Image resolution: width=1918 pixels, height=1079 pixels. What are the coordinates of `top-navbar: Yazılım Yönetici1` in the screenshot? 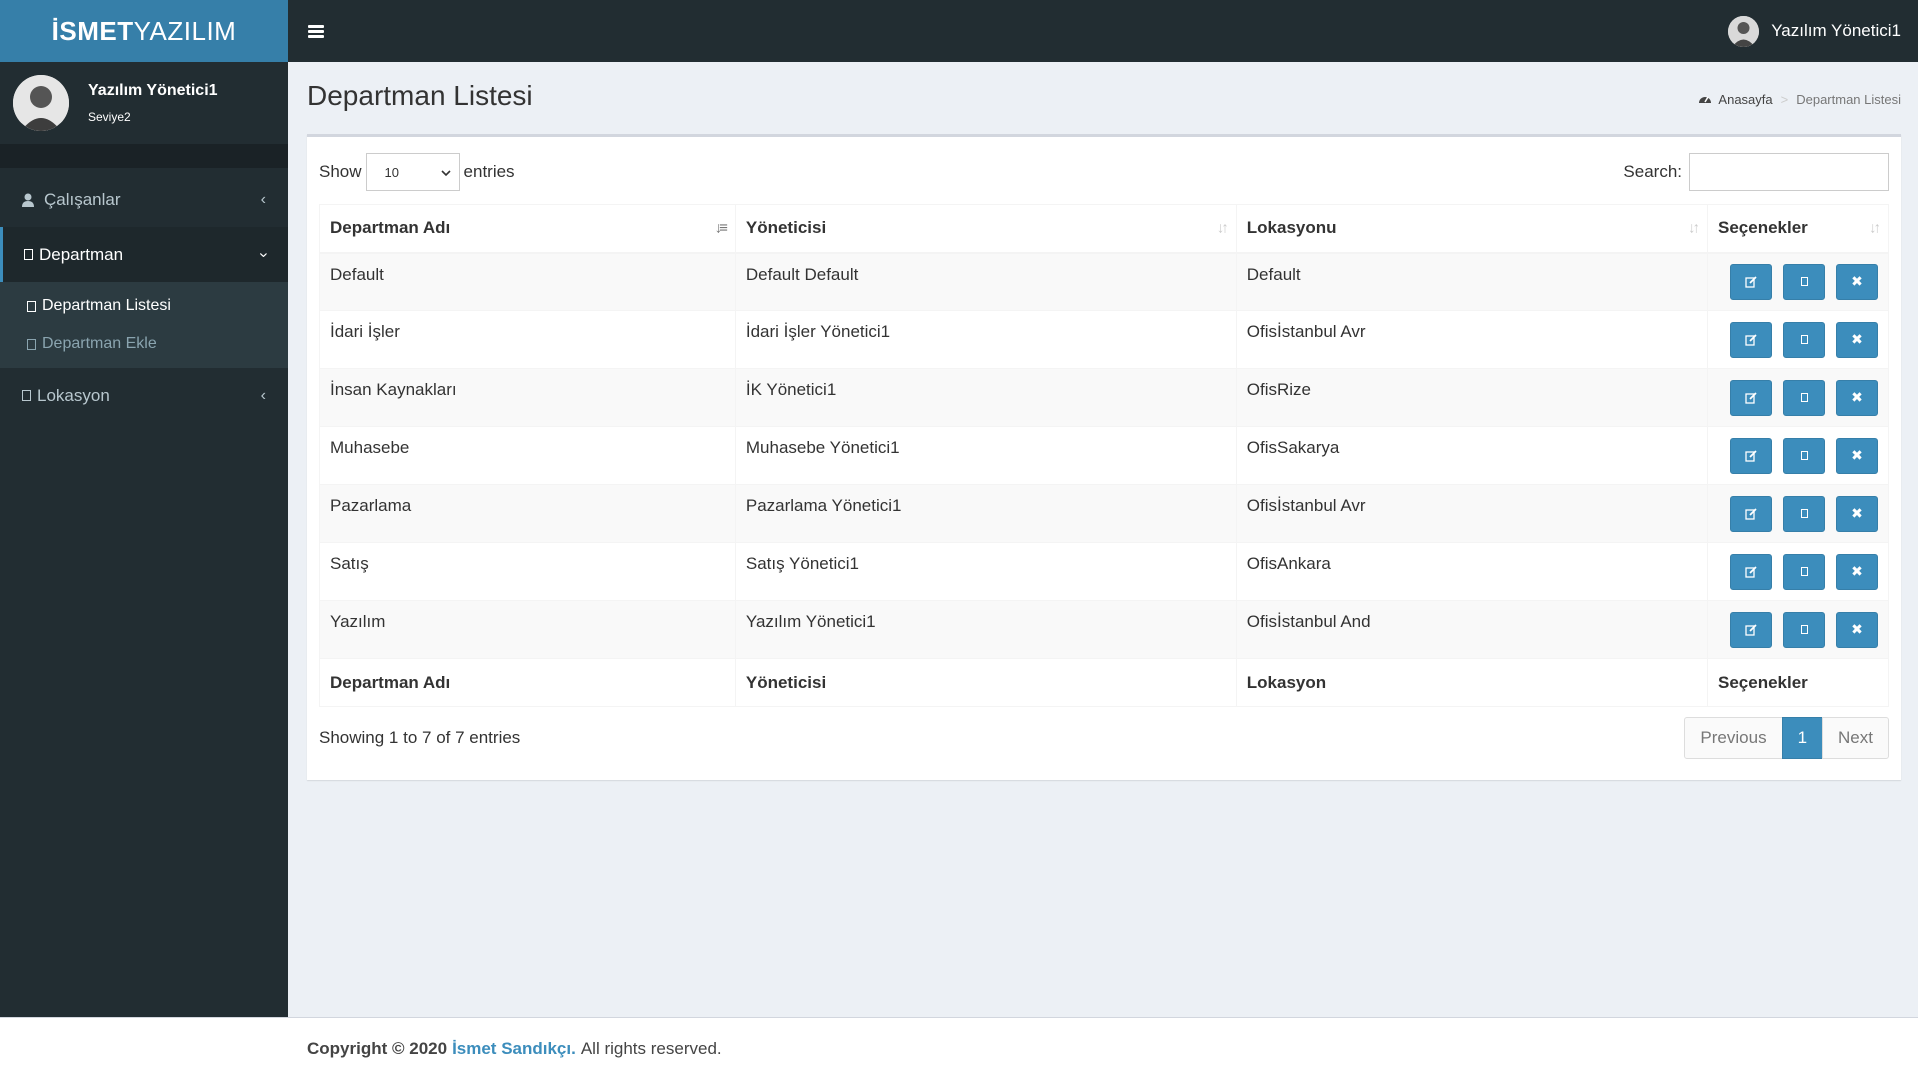 It's located at (1103, 31).